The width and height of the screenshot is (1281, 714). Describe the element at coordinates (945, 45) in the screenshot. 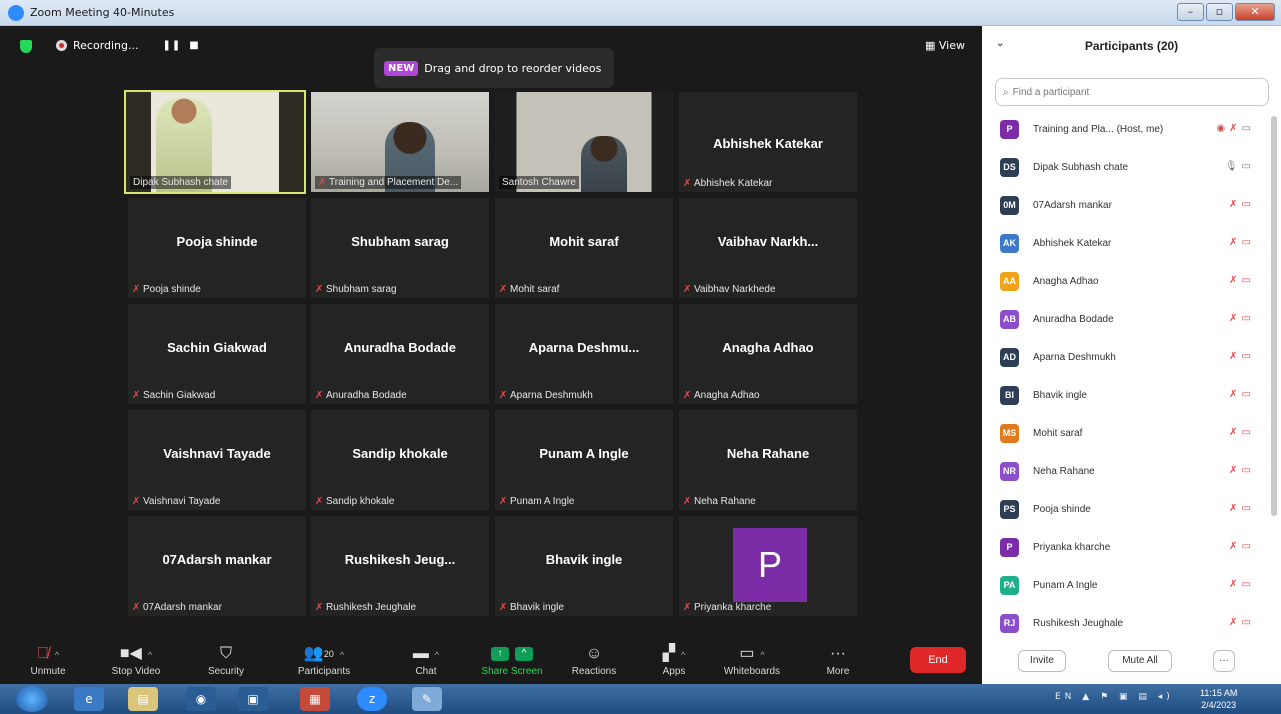

I see `view-button: ▦ View` at that location.